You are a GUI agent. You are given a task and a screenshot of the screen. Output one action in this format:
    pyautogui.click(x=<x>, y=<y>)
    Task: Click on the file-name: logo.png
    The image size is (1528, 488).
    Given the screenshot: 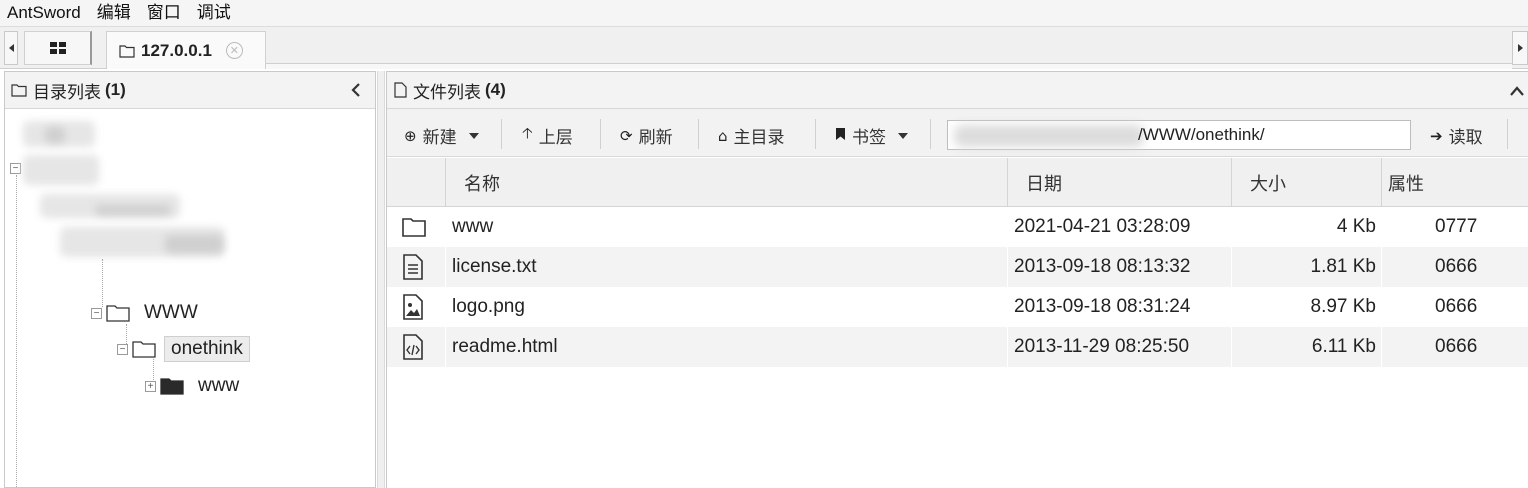 What is the action you would take?
    pyautogui.click(x=488, y=306)
    